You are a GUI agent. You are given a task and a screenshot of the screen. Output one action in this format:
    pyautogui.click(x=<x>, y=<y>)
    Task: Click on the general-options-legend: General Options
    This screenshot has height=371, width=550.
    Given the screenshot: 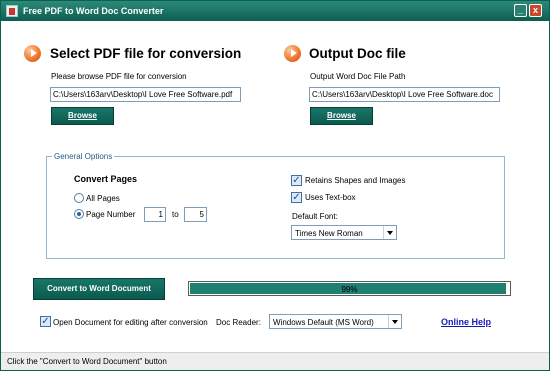 What is the action you would take?
    pyautogui.click(x=83, y=156)
    